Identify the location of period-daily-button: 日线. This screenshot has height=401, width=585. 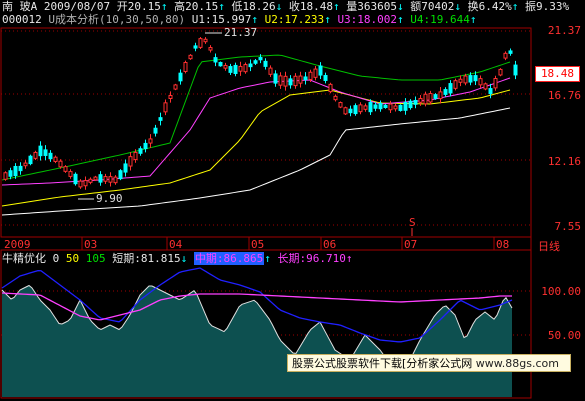
(549, 246).